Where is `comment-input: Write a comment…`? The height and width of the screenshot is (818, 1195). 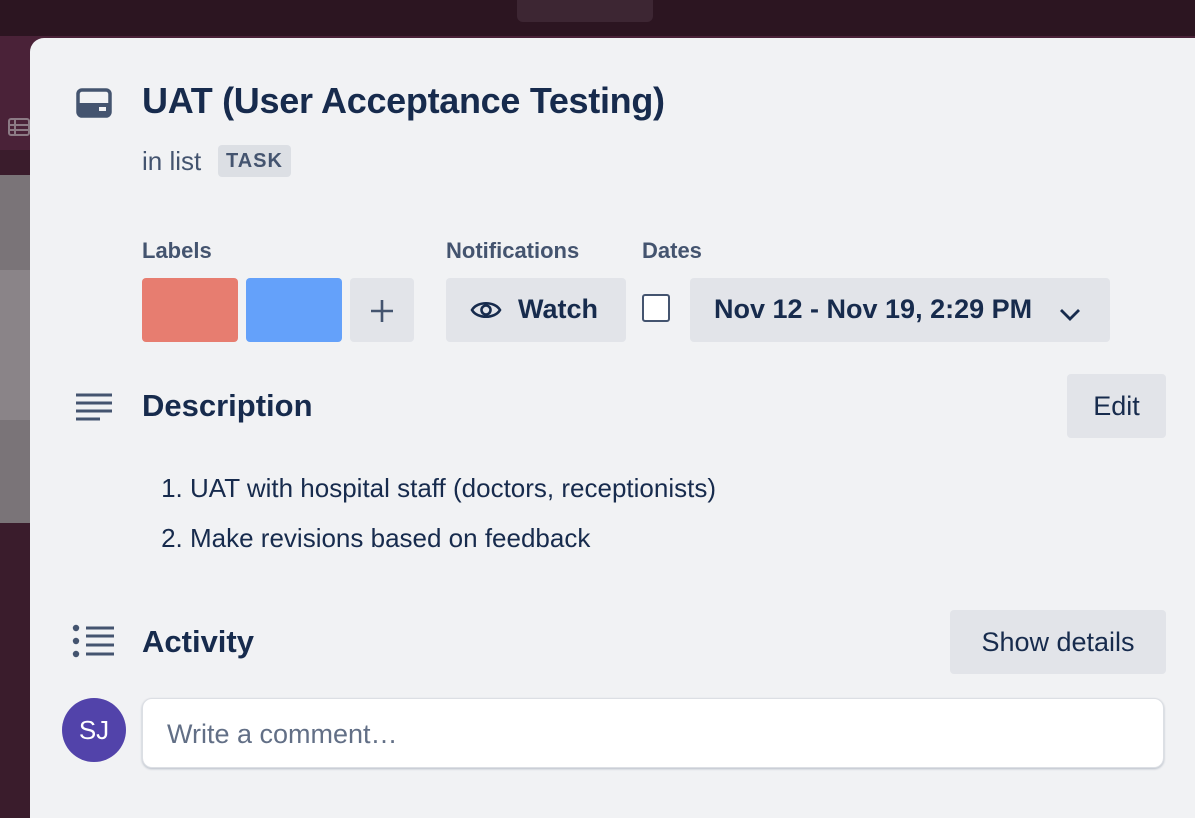
comment-input: Write a comment… is located at coordinates (653, 733).